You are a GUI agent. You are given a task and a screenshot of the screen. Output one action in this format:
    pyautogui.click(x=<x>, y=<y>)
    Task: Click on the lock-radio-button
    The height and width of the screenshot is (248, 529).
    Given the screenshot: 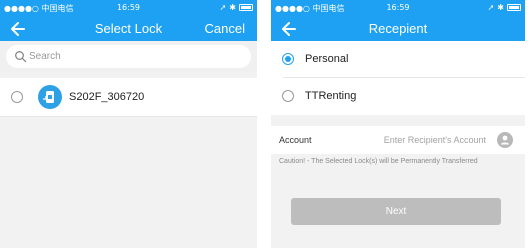 What is the action you would take?
    pyautogui.click(x=17, y=97)
    